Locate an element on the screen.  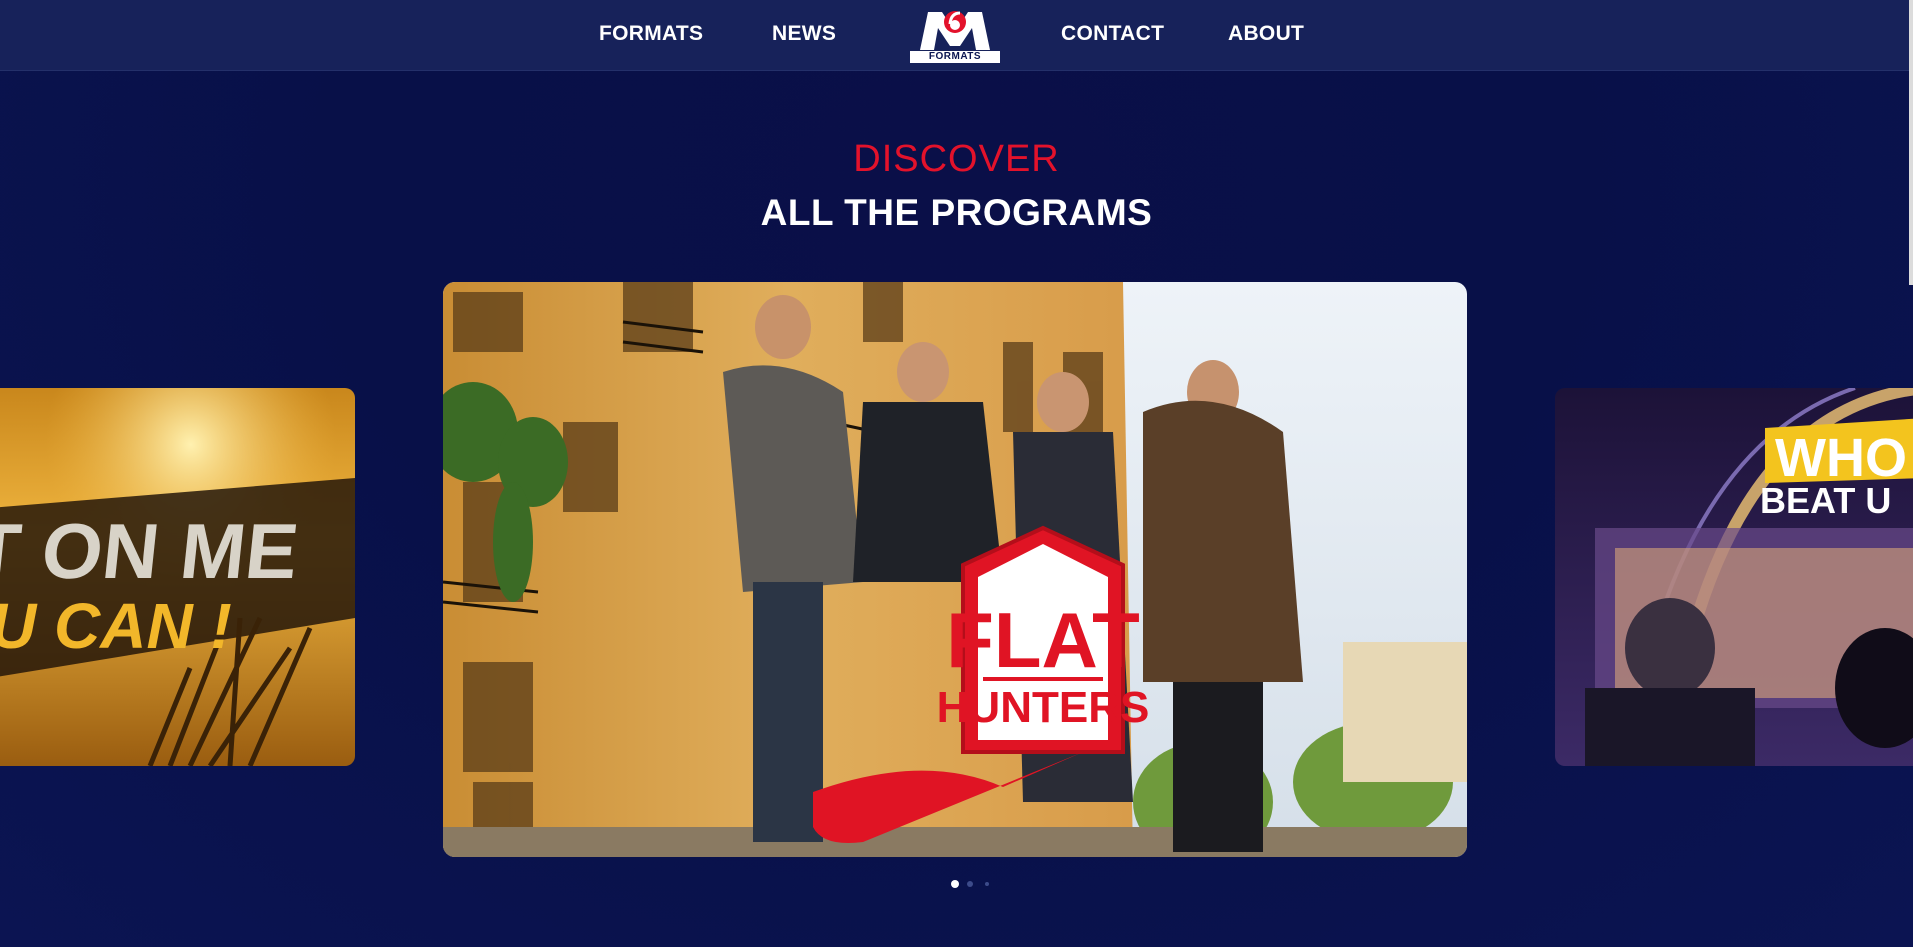
slide-prev-image: T ON ME U CAN ! is located at coordinates (177, 577).